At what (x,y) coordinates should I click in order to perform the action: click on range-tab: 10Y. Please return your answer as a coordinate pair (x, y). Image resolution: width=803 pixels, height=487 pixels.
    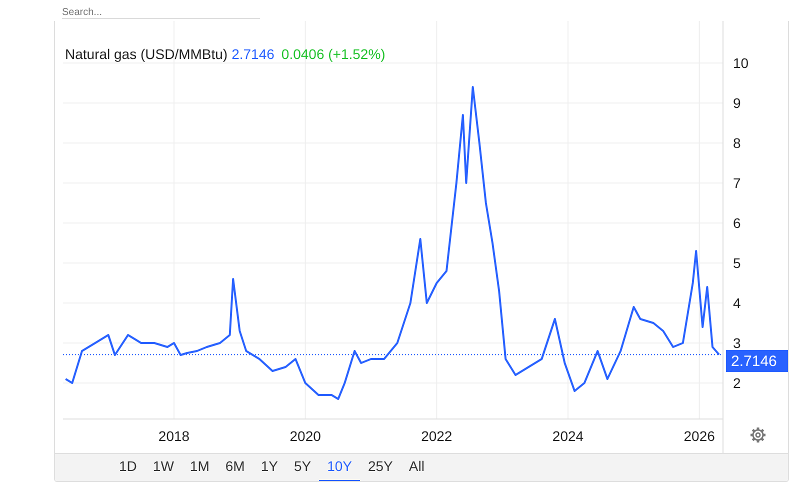
    Looking at the image, I should click on (339, 467).